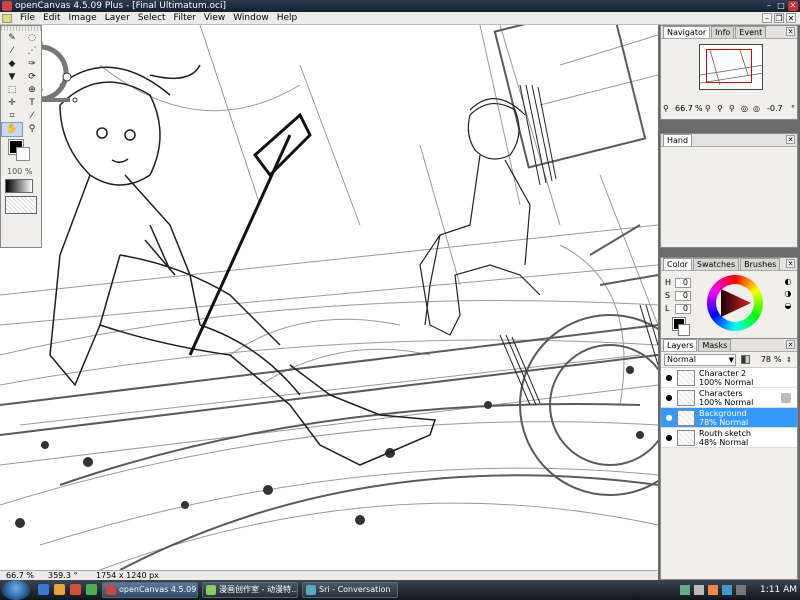  What do you see at coordinates (23, 154) in the screenshot?
I see `background-color` at bounding box center [23, 154].